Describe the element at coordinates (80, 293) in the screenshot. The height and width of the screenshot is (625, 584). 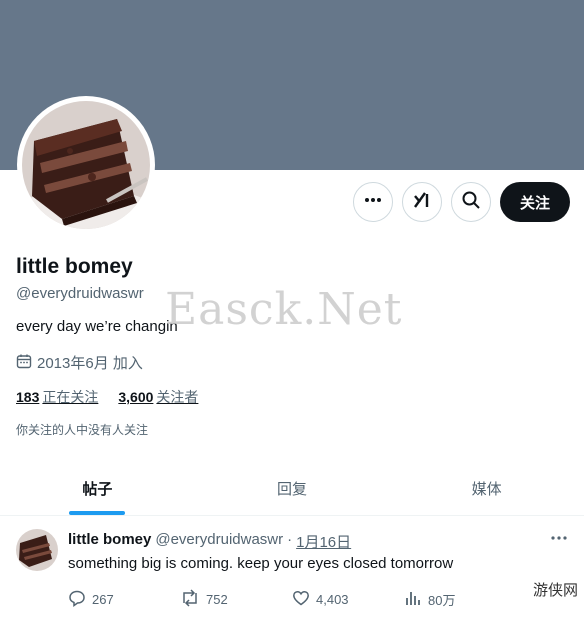
I see `user-handle: @everydruidwaswr` at that location.